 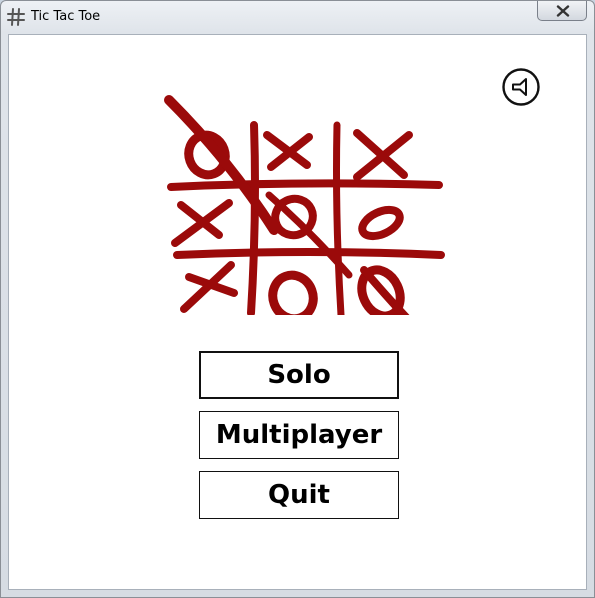 I want to click on close-button, so click(x=562, y=11).